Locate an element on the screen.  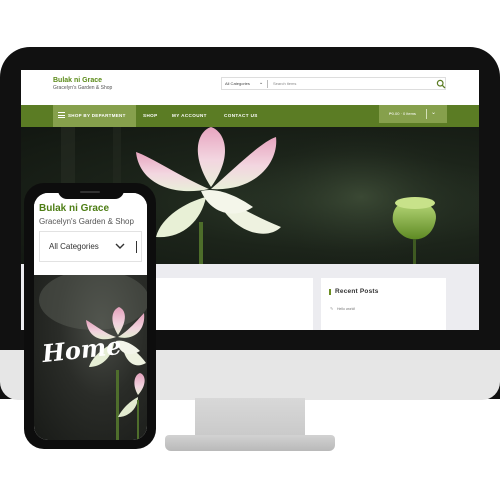
site-tagline: Gracelyn's Garden & Shop is located at coordinates (83, 88).